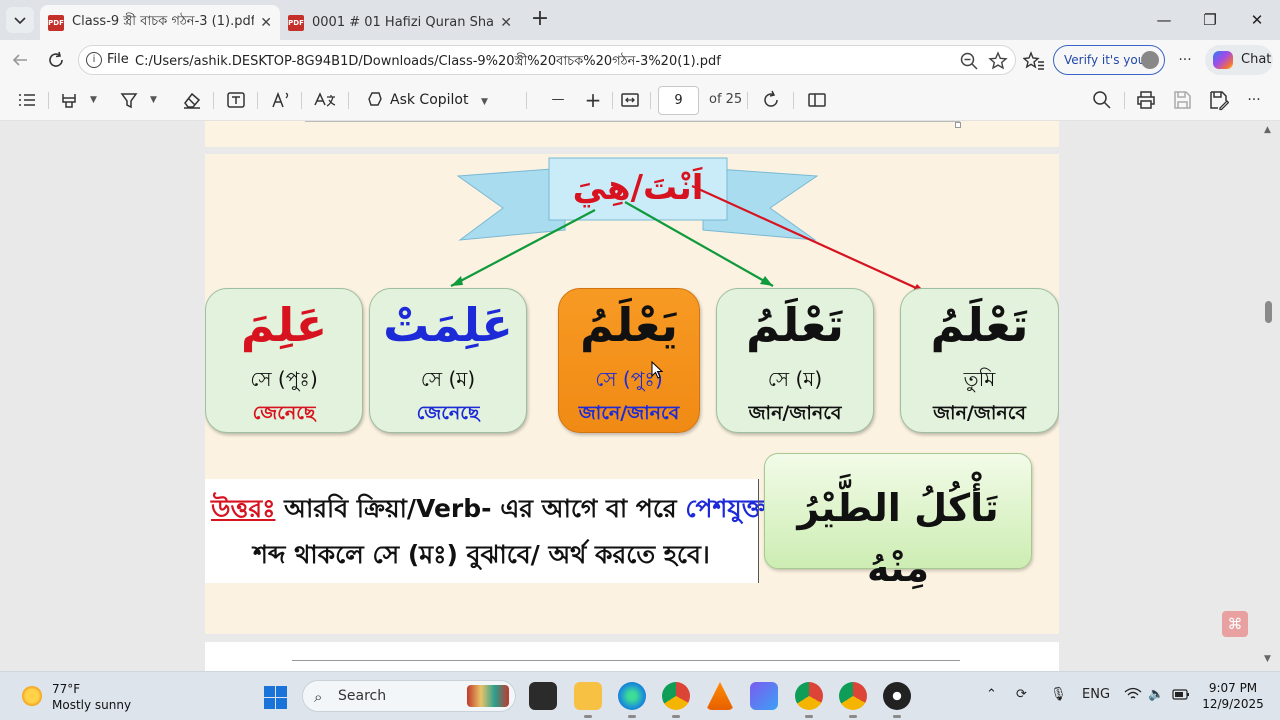 Image resolution: width=1280 pixels, height=720 pixels. What do you see at coordinates (192, 100) in the screenshot?
I see `eraser-icon` at bounding box center [192, 100].